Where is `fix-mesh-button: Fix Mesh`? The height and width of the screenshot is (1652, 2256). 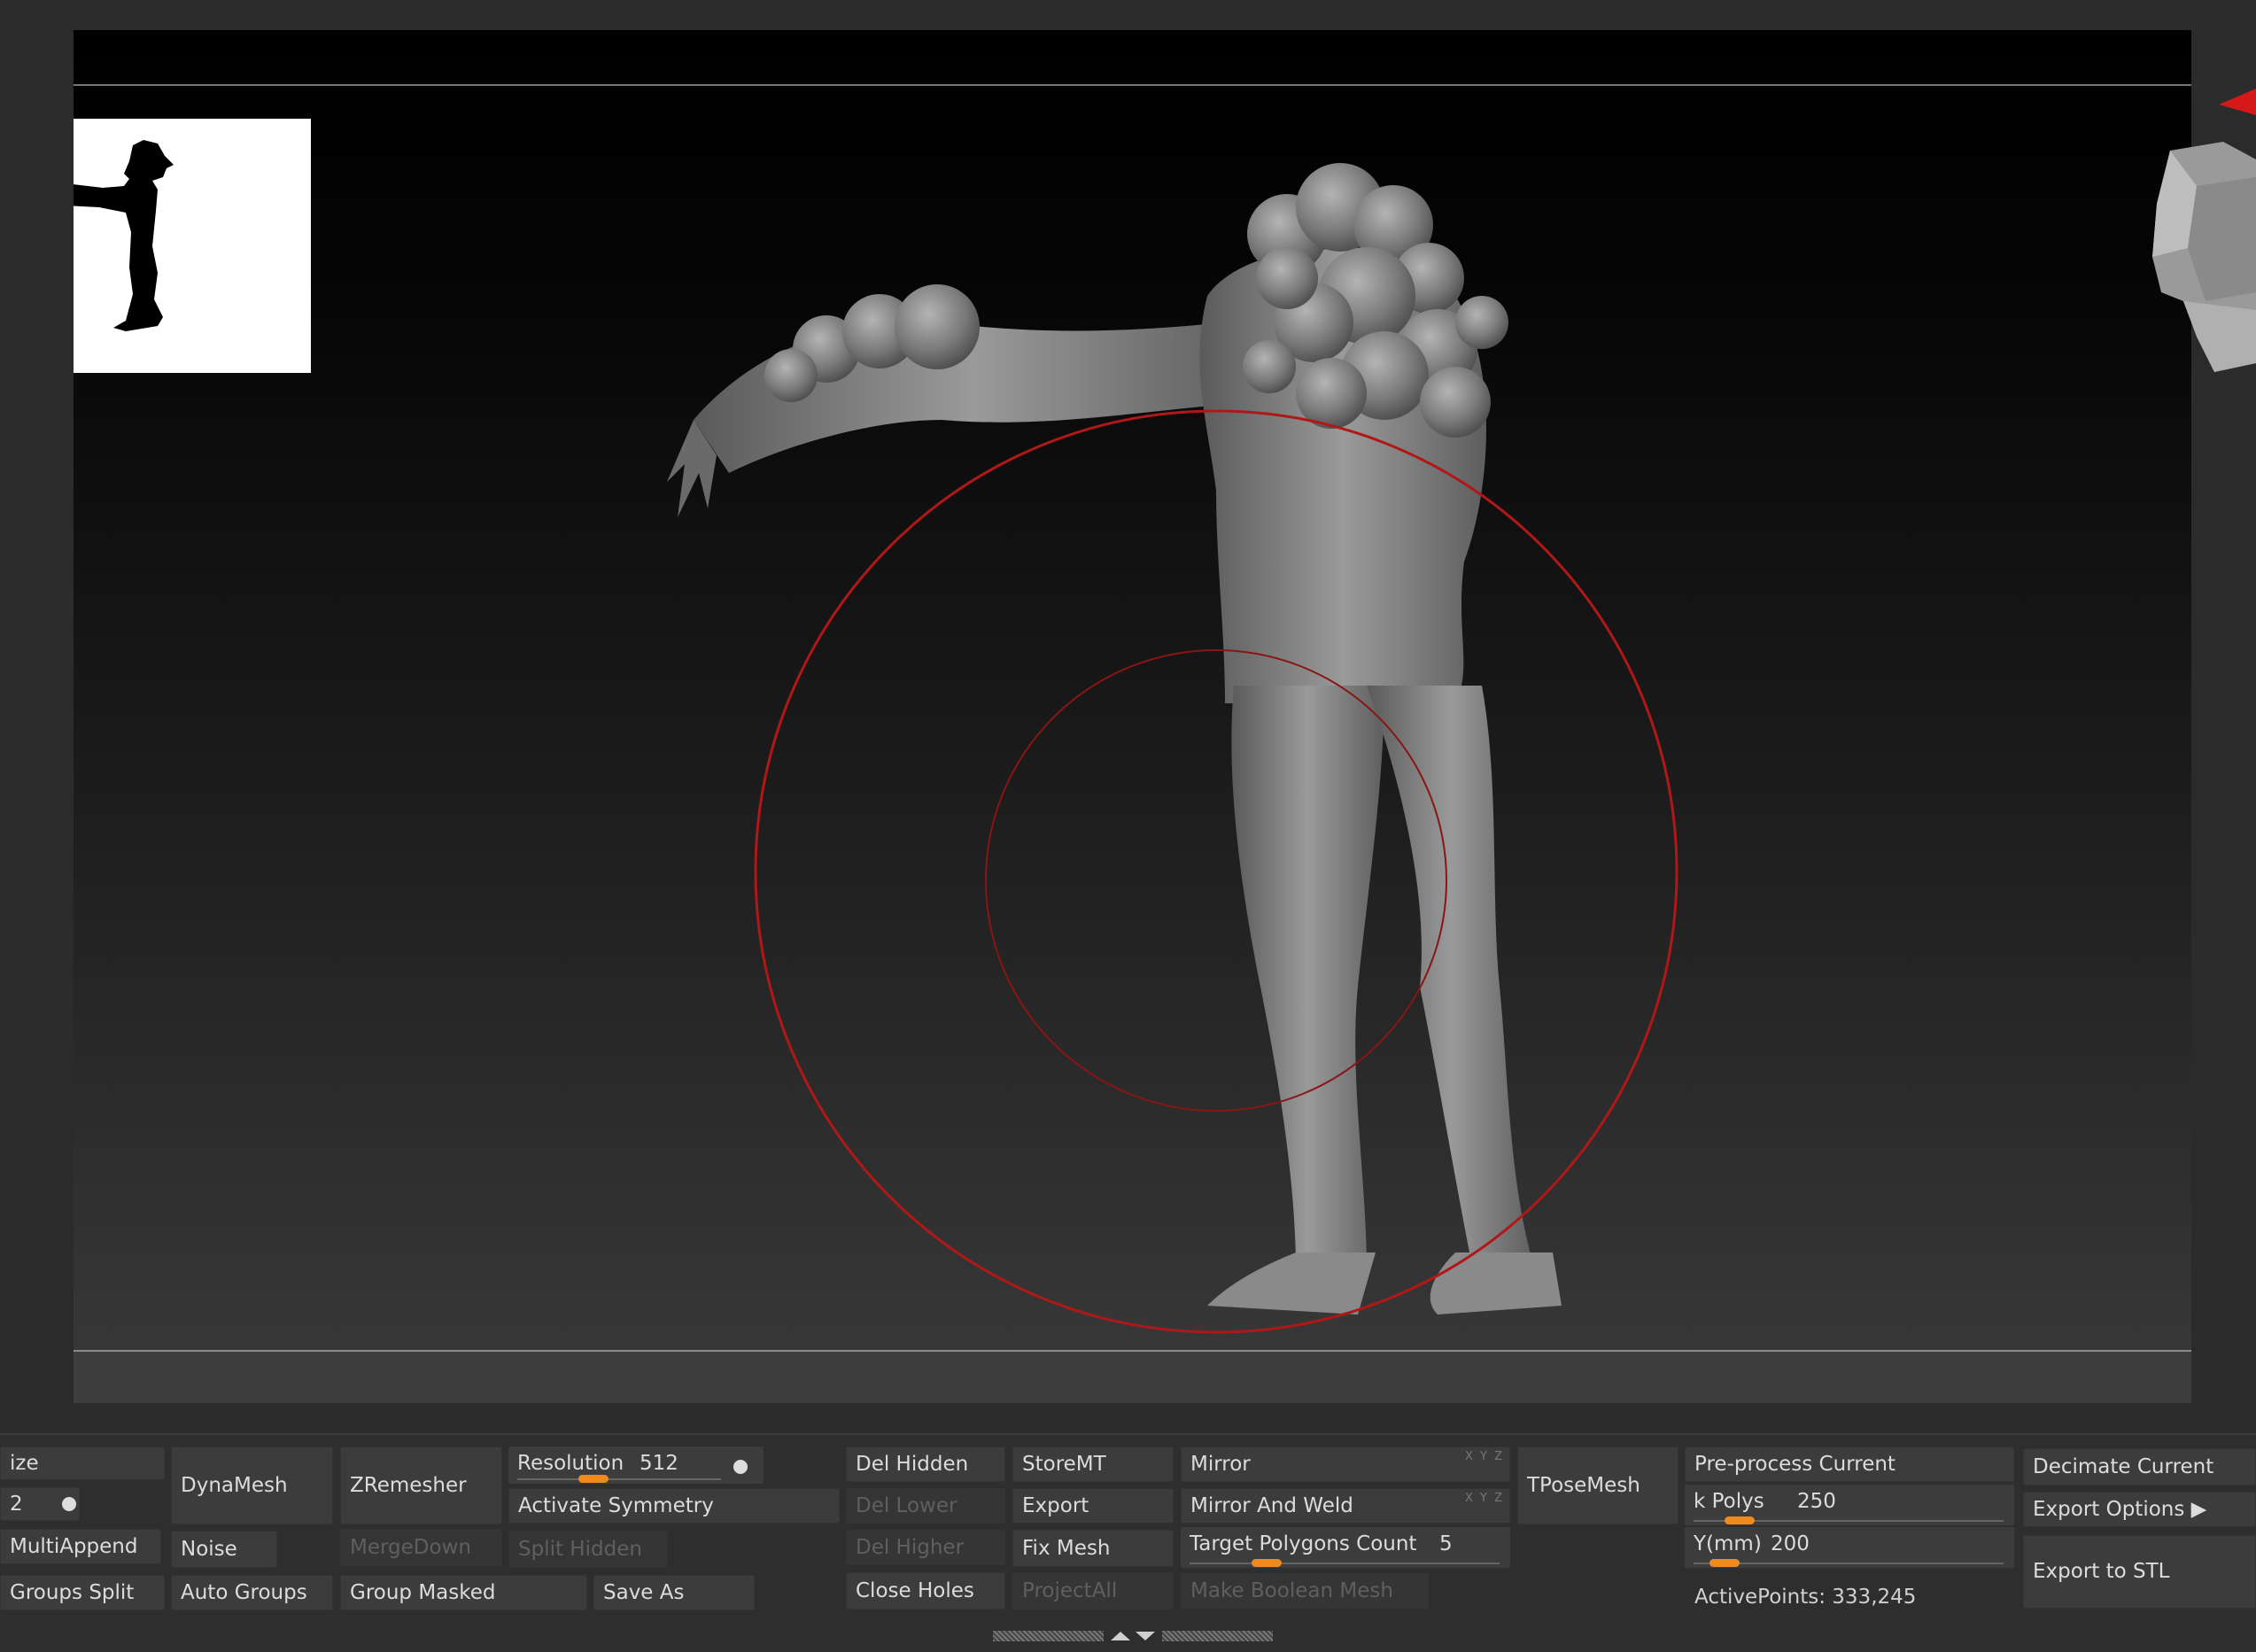 fix-mesh-button: Fix Mesh is located at coordinates (1093, 1549).